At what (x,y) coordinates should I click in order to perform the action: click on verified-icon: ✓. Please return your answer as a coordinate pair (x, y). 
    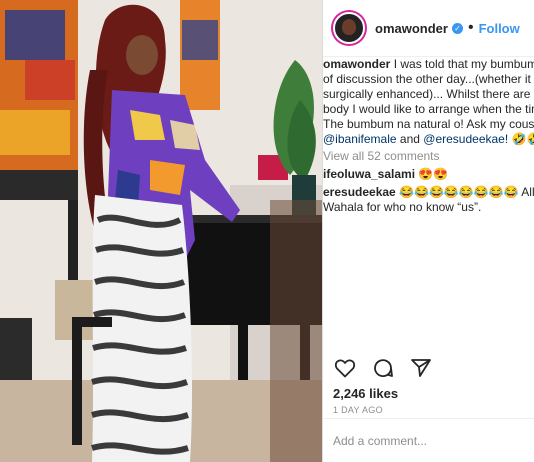
    Looking at the image, I should click on (457, 28).